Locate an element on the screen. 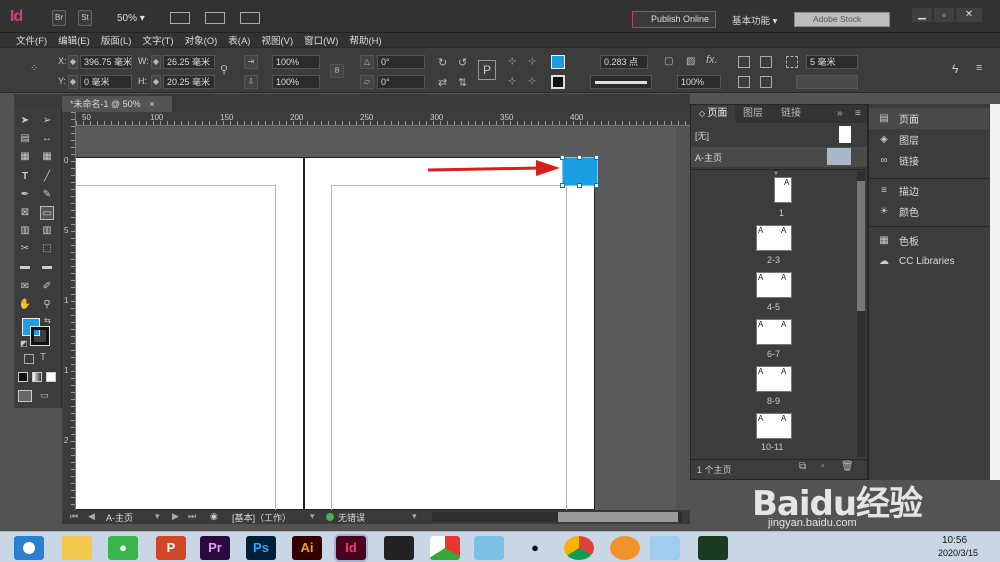 Image resolution: width=1000 pixels, height=562 pixels. rectangle-tool-icon: ▭ is located at coordinates (47, 213).